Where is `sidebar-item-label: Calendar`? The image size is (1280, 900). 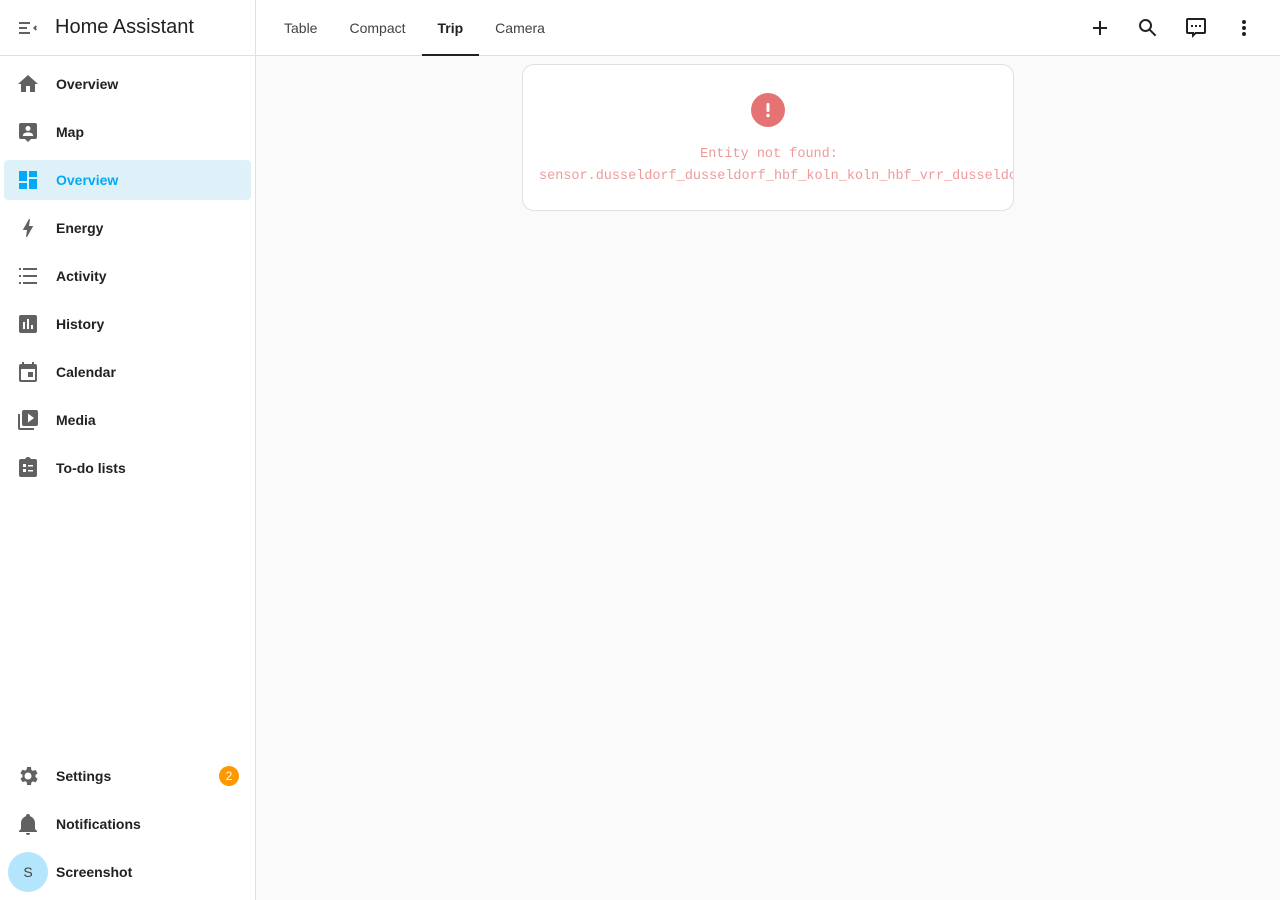 sidebar-item-label: Calendar is located at coordinates (86, 372).